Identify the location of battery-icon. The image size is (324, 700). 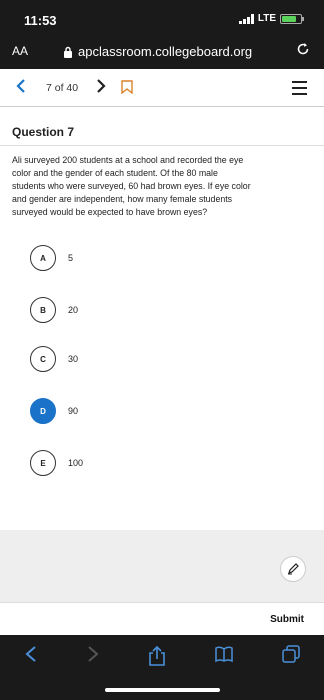
(292, 18).